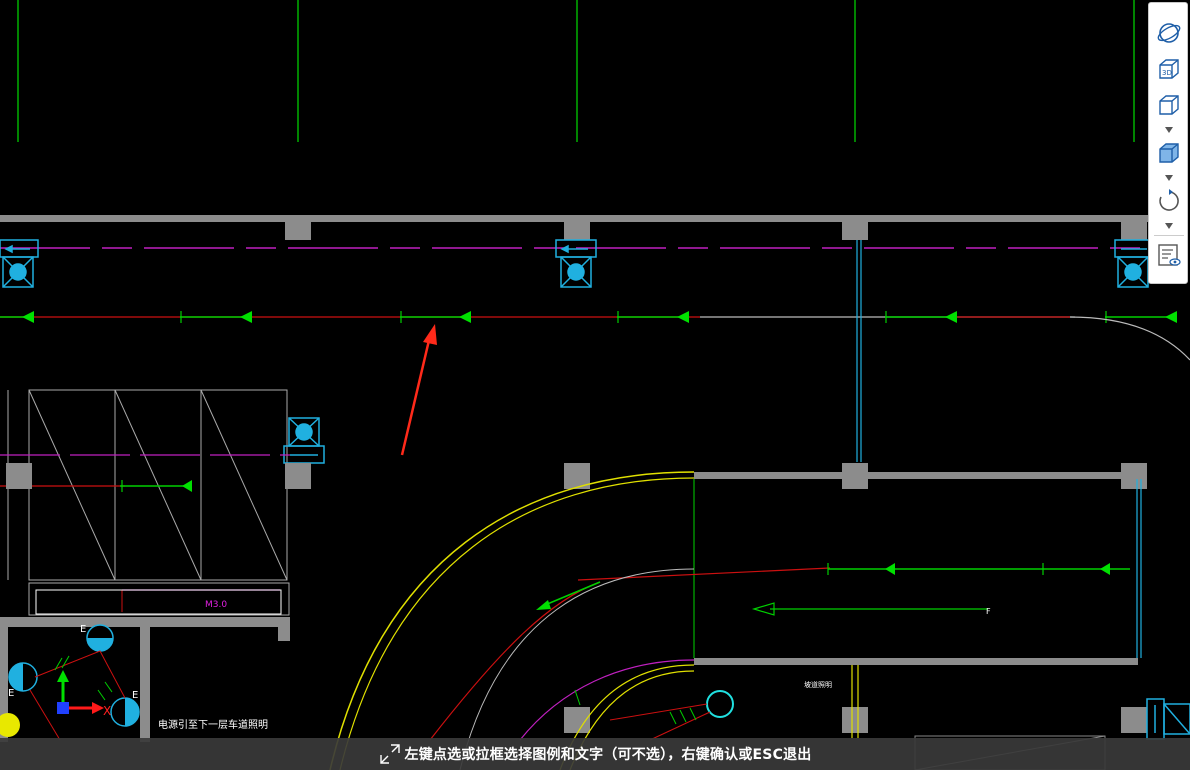  I want to click on toolbar-divider, so click(1169, 235).